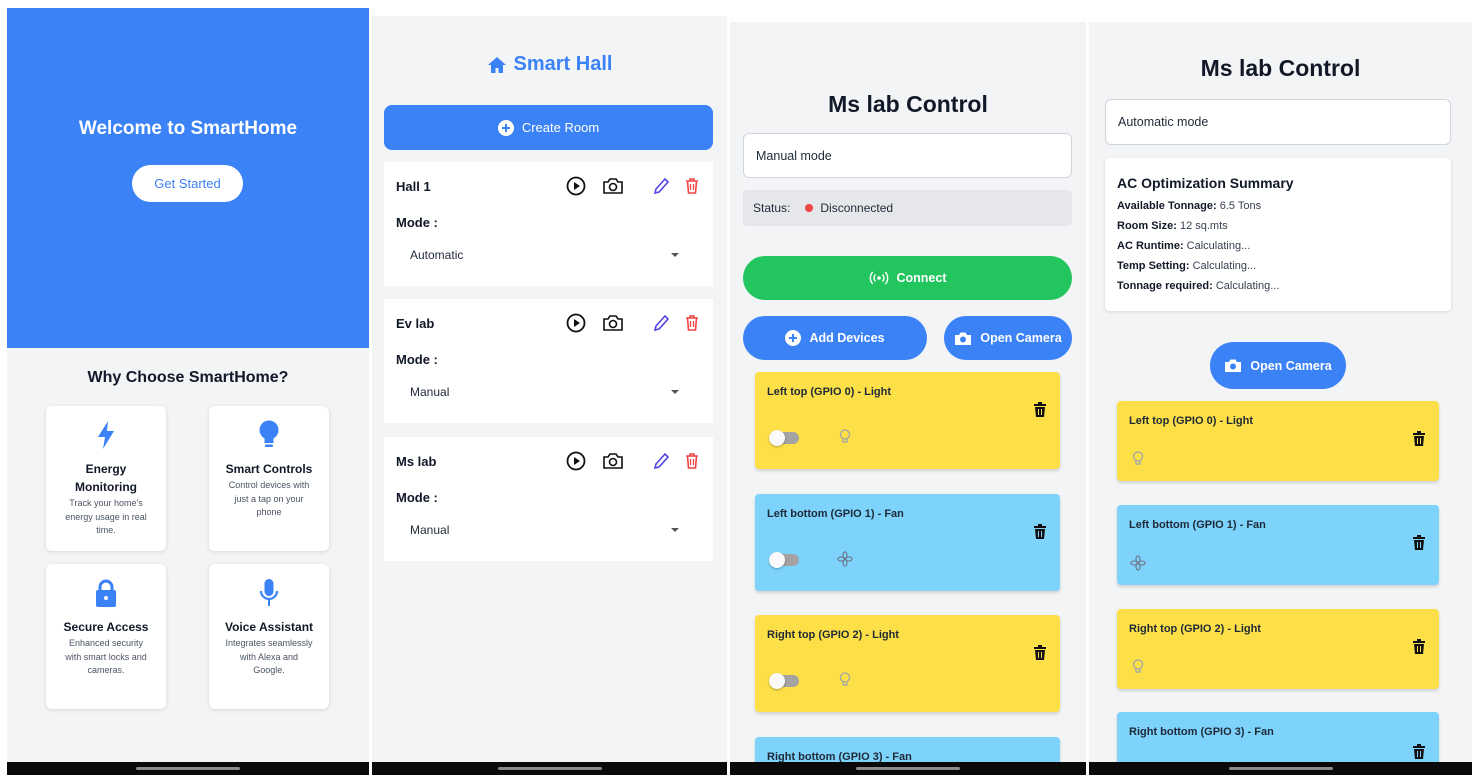  Describe the element at coordinates (1291, 365) in the screenshot. I see `open-camera-label: Open Camera` at that location.